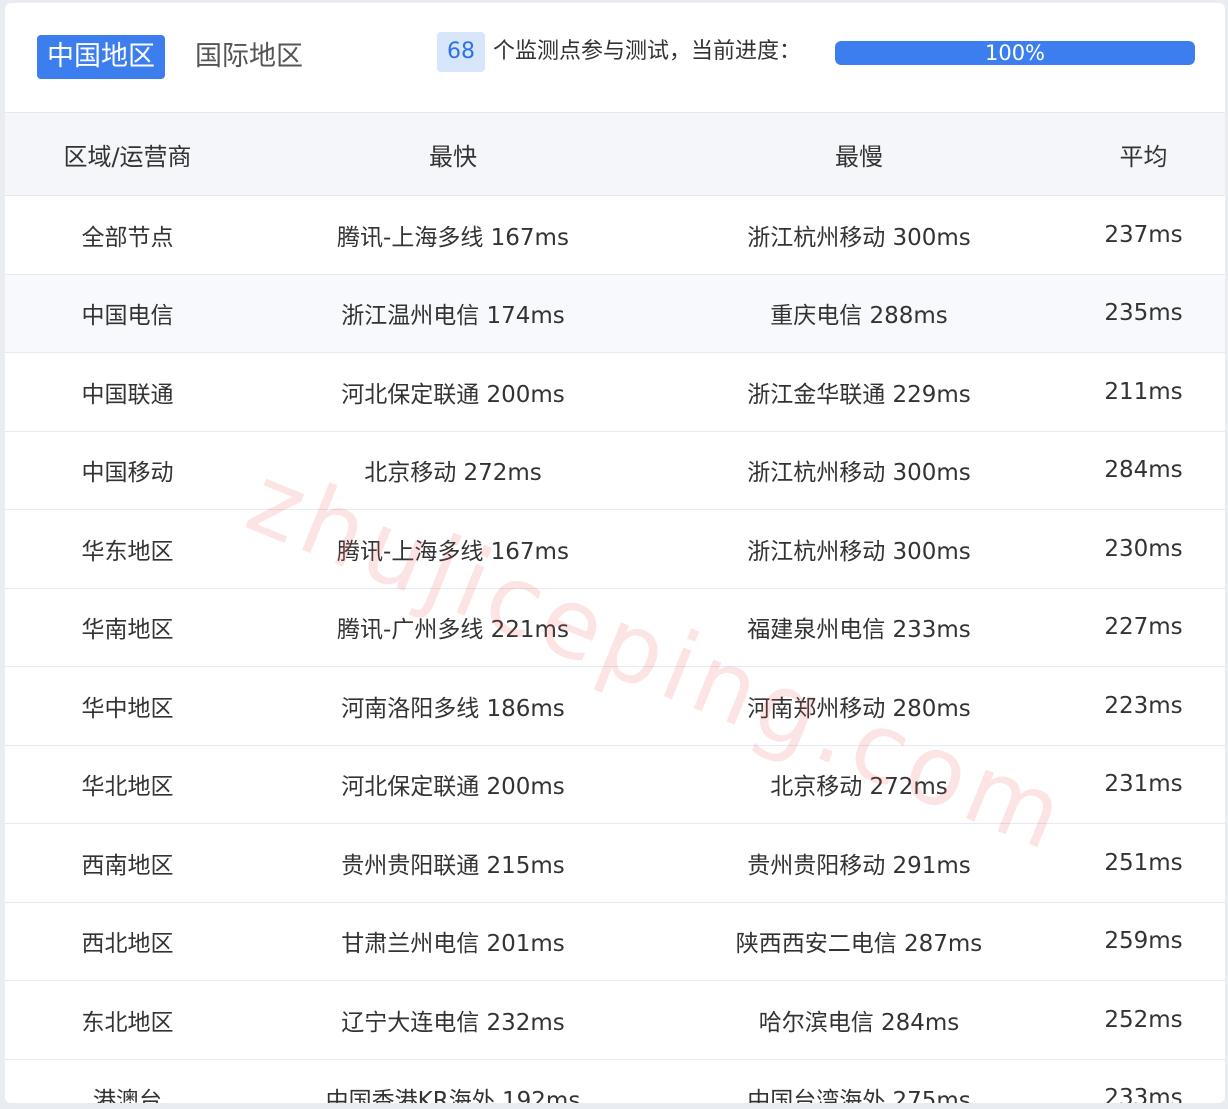  I want to click on table-row: 东北地区 辽宁大连电信 232ms 哈尔滨电信 284ms 252ms, so click(615, 1020).